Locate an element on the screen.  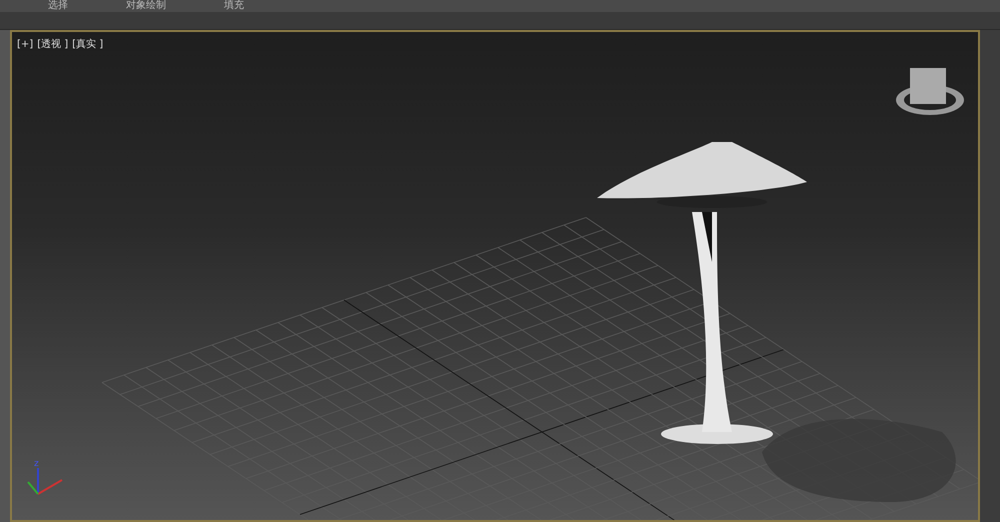
viewport-label: [真实 ] is located at coordinates (88, 44).